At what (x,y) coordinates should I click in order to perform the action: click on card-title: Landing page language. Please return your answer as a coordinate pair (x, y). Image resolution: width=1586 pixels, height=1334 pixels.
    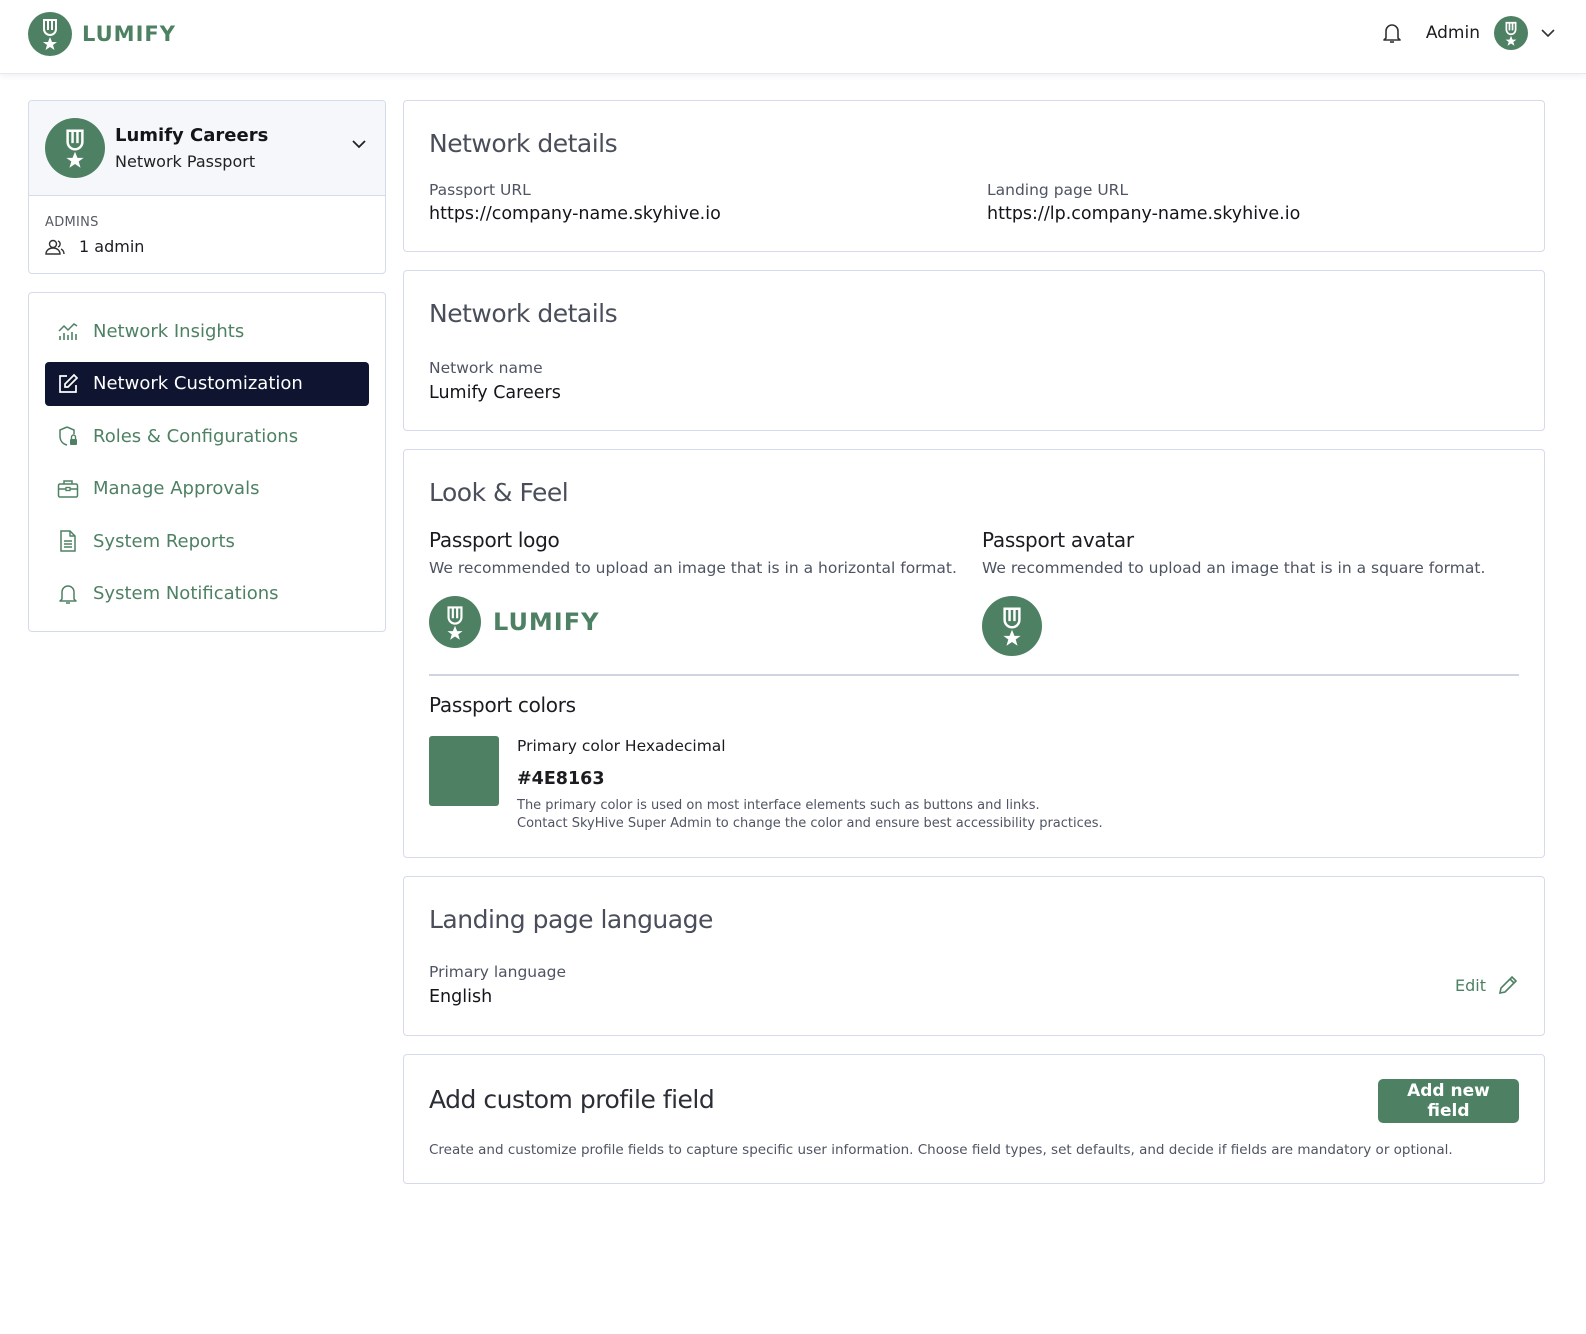
    Looking at the image, I should click on (571, 919).